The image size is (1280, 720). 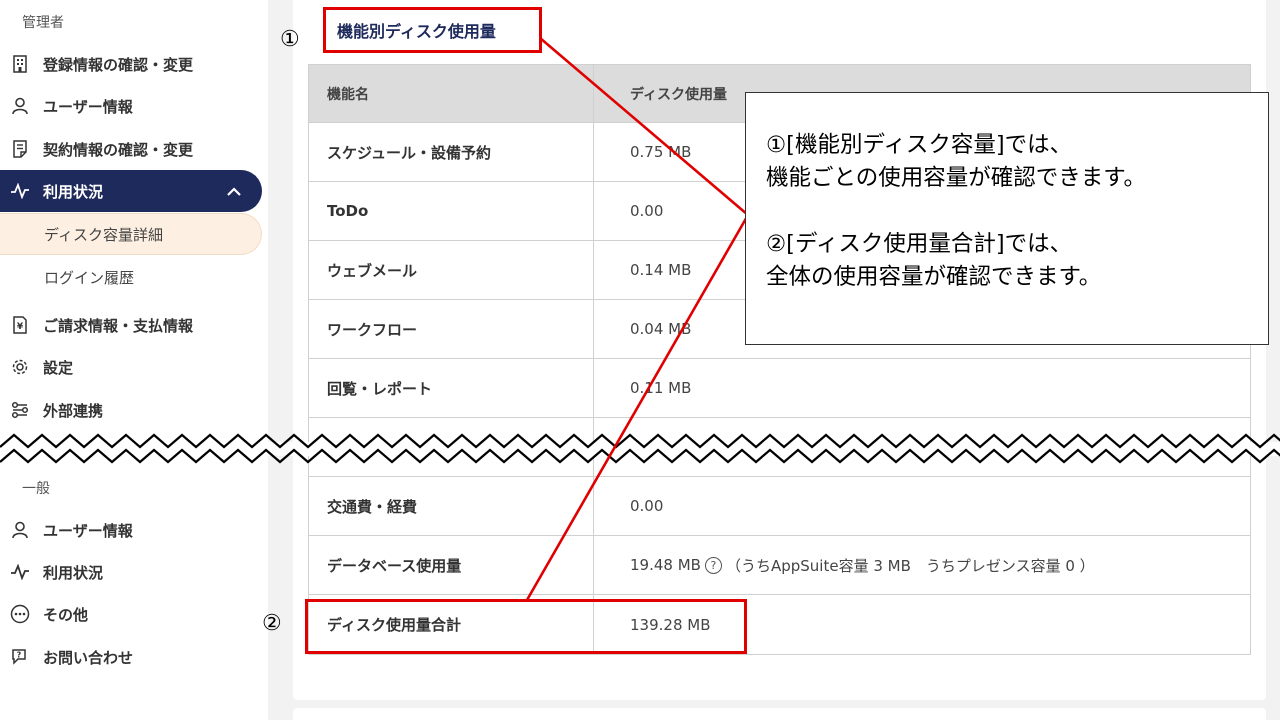 What do you see at coordinates (647, 506) in the screenshot?
I see `disk-usage-value: 0.00` at bounding box center [647, 506].